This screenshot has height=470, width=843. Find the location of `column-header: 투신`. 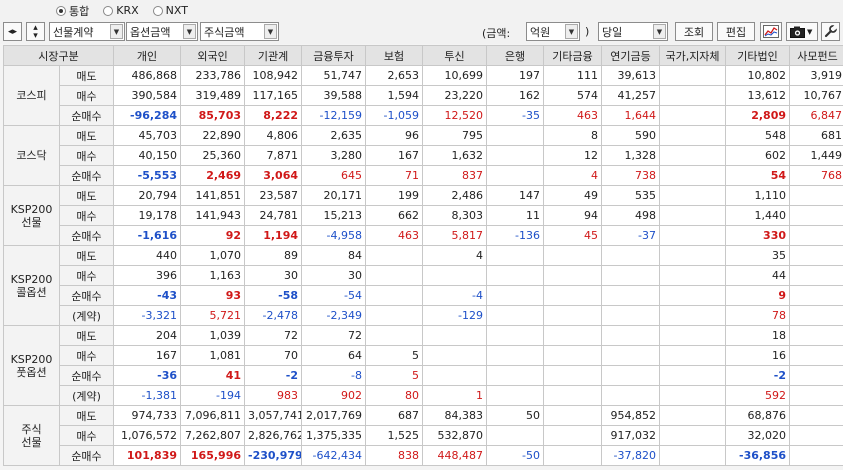

column-header: 투신 is located at coordinates (455, 55).